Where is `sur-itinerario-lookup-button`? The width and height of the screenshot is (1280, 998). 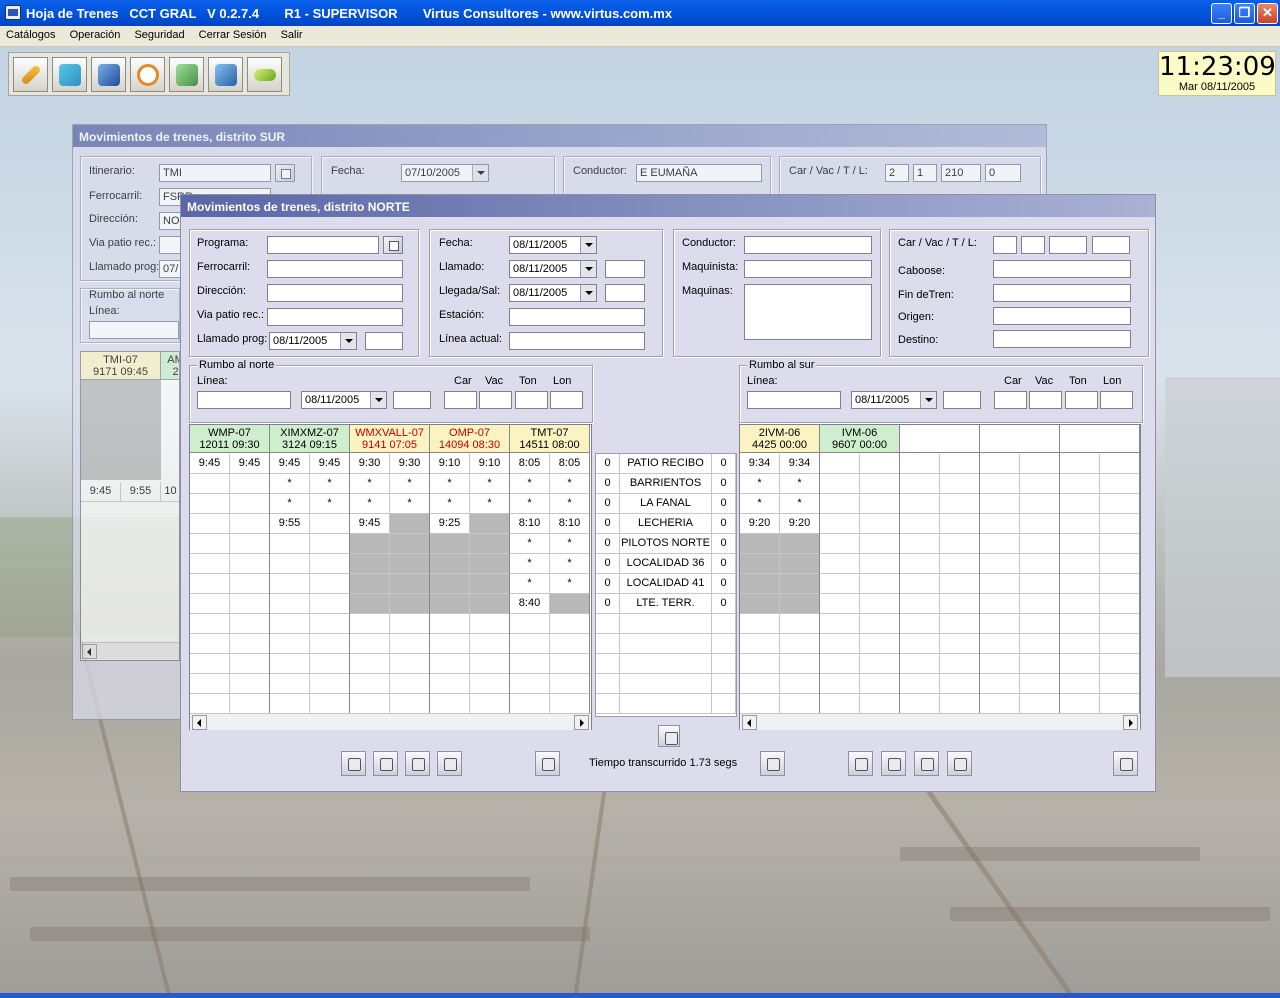 sur-itinerario-lookup-button is located at coordinates (285, 173).